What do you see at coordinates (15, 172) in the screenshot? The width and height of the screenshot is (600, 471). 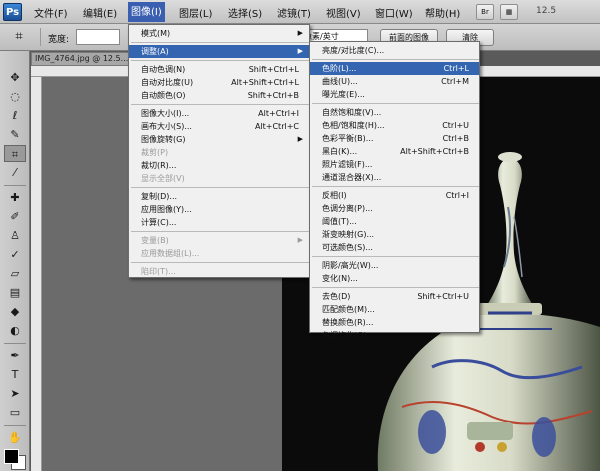 I see `eyedropper-tool-icon: ⁄` at bounding box center [15, 172].